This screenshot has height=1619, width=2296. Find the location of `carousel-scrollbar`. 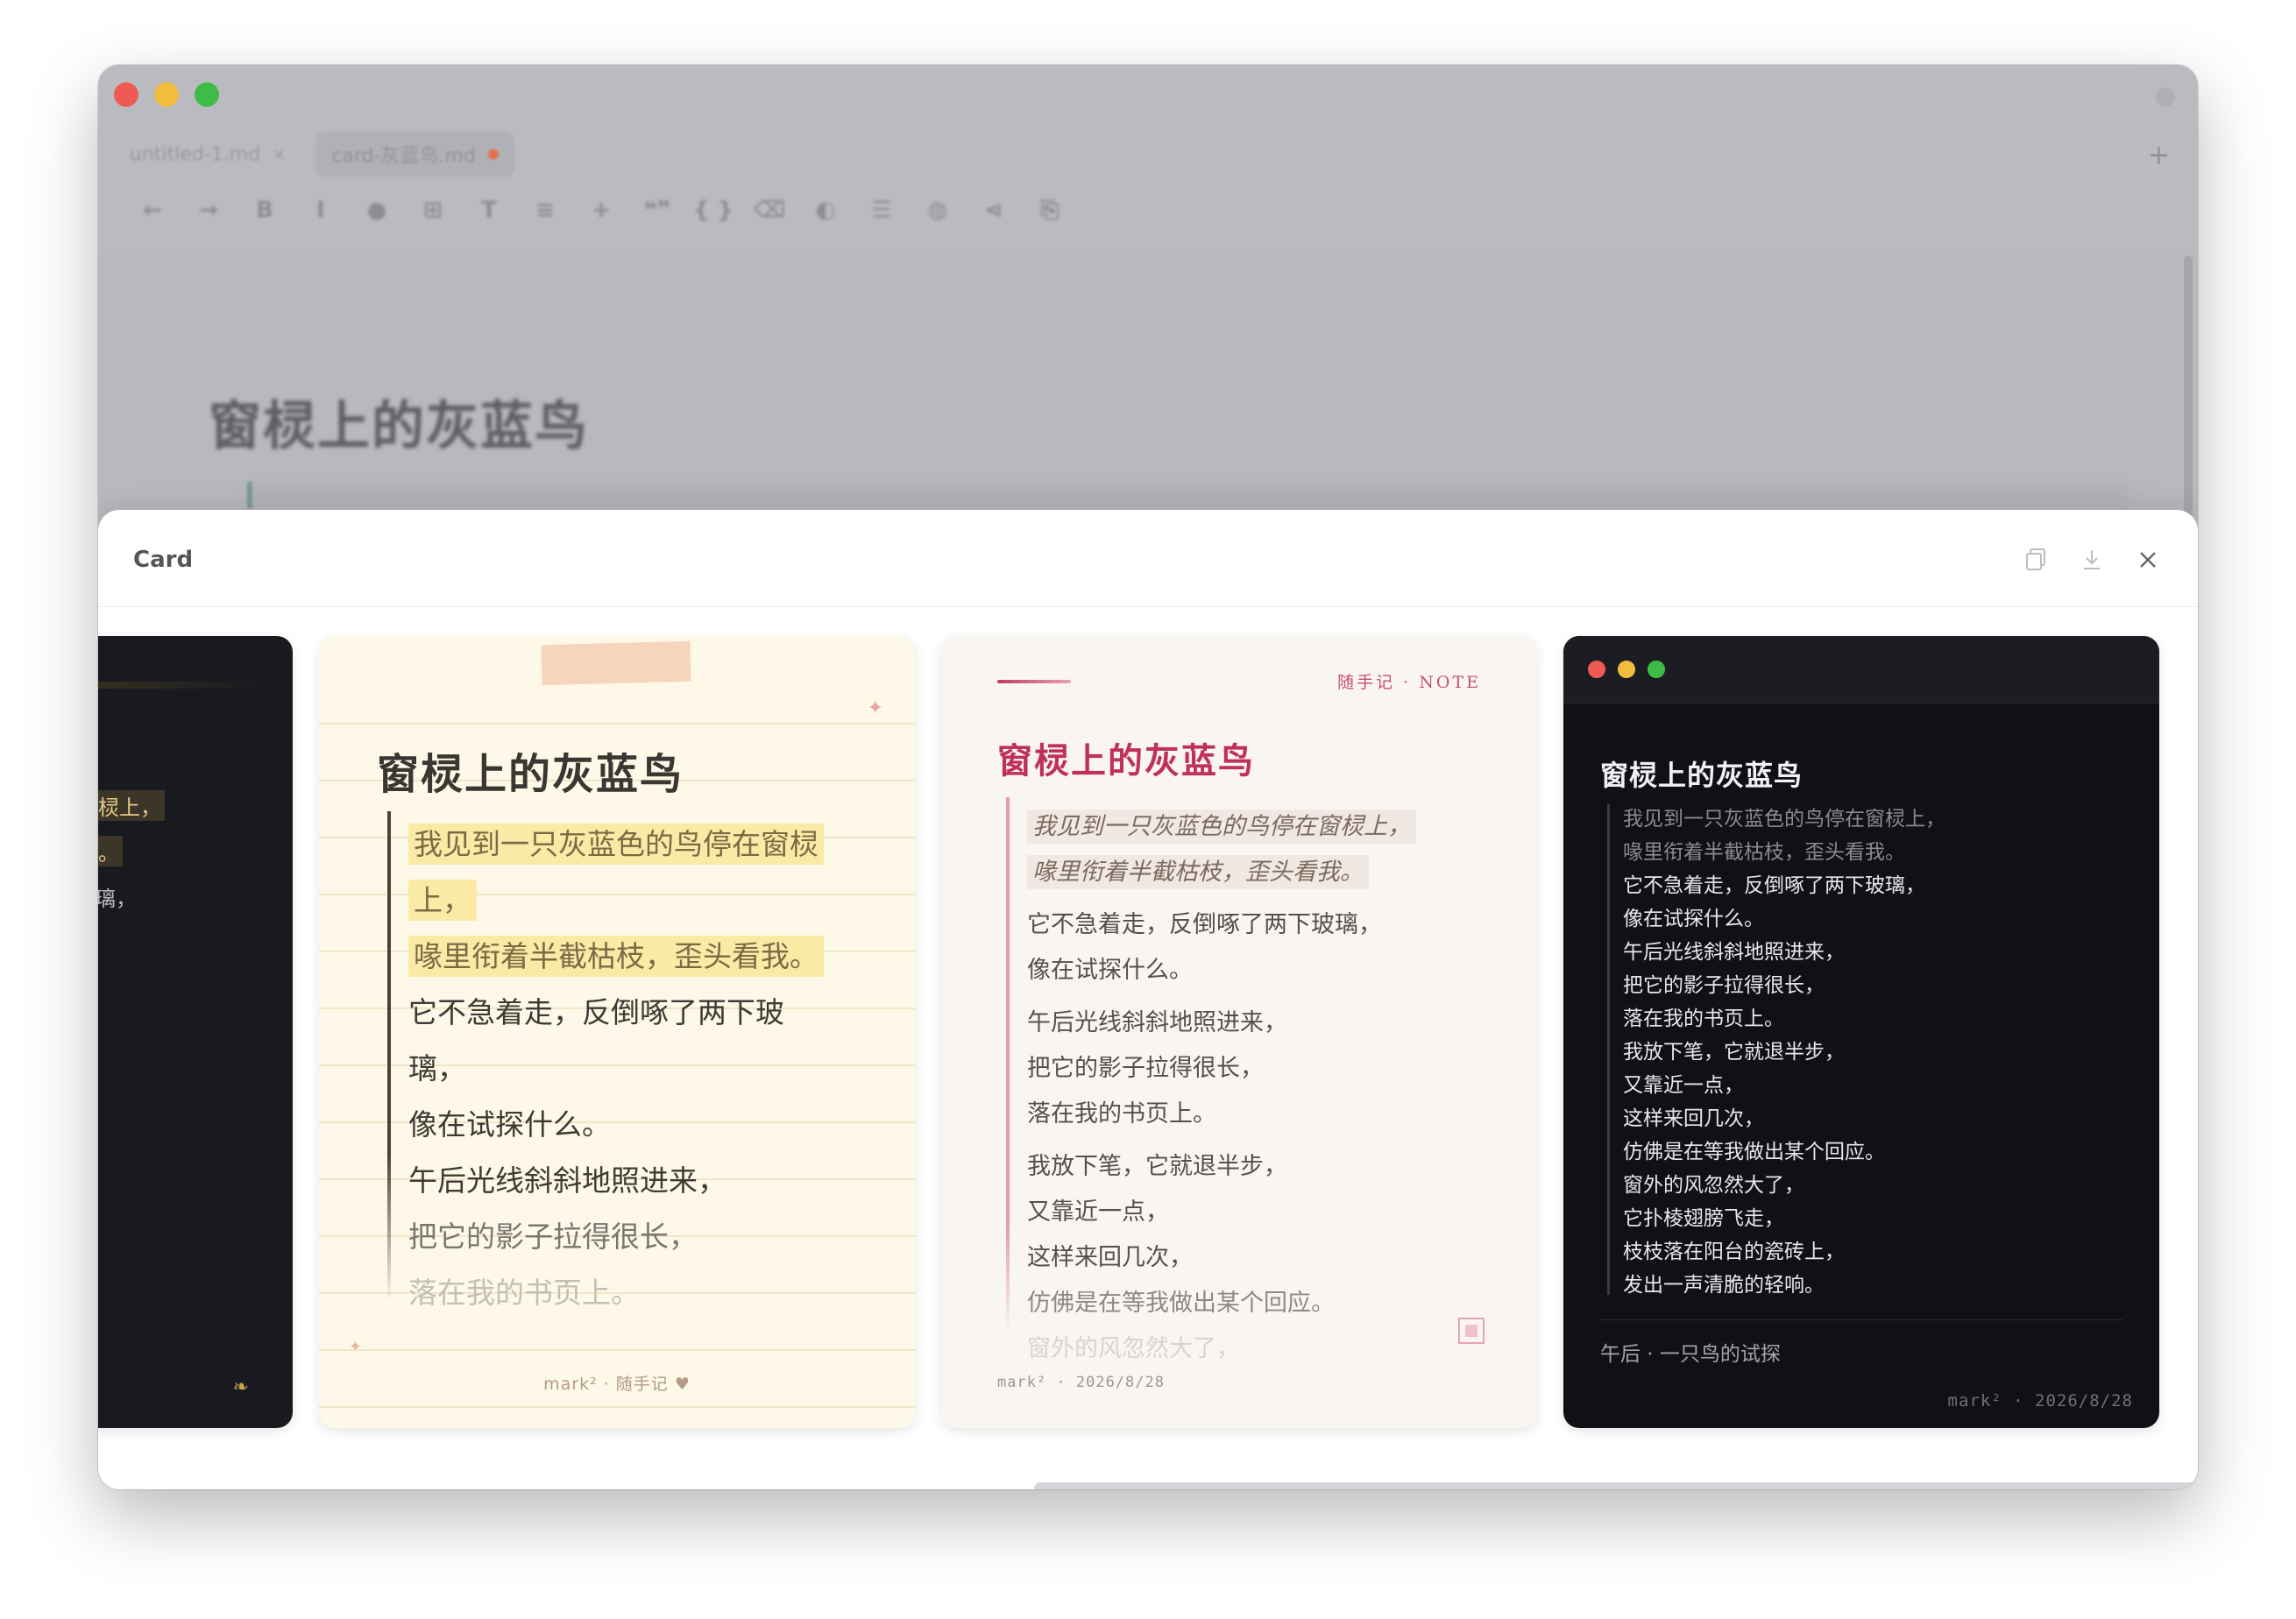

carousel-scrollbar is located at coordinates (1616, 1485).